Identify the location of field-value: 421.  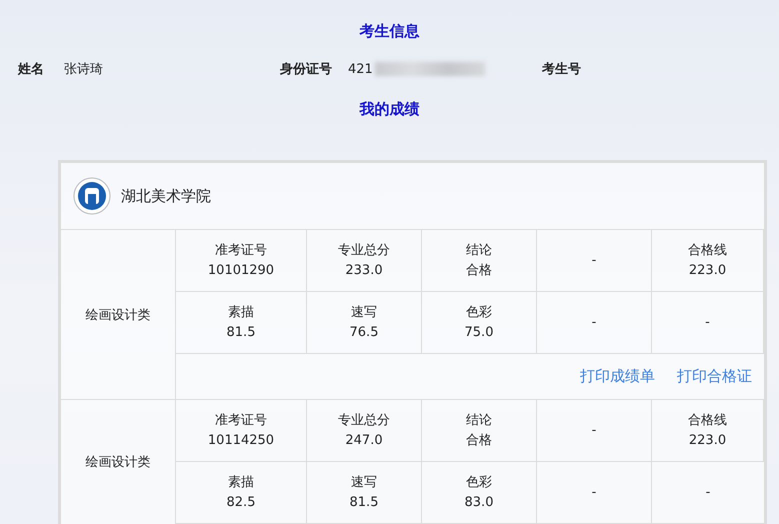
(360, 69).